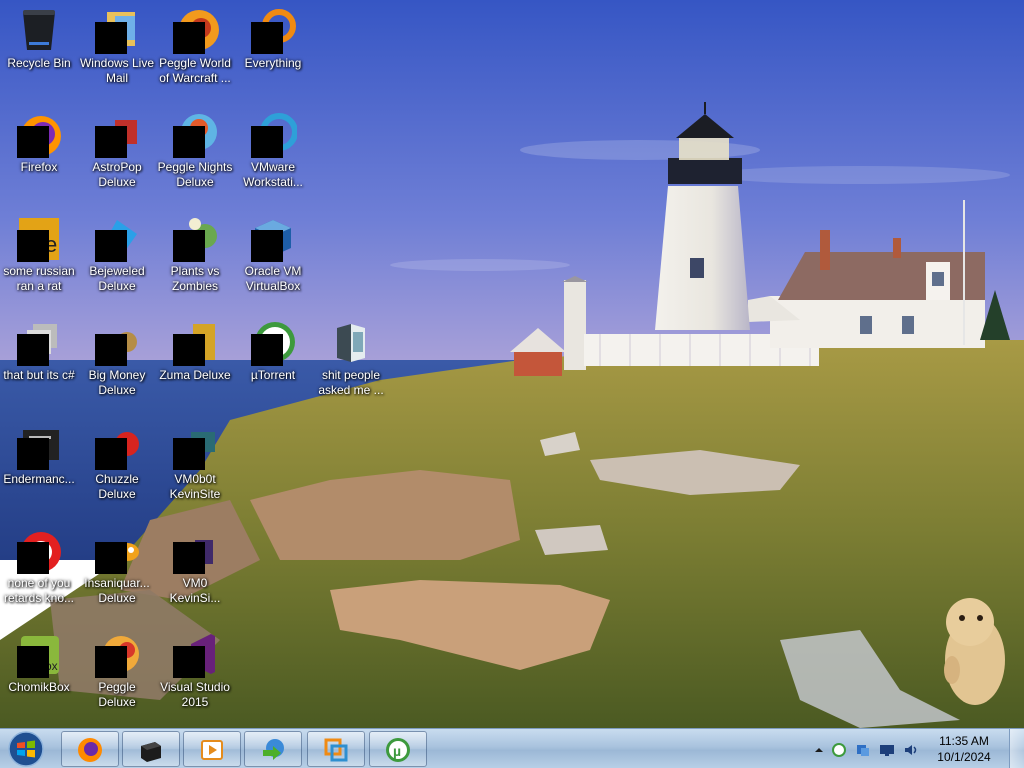  I want to click on icon-label: Firefox, so click(39, 167).